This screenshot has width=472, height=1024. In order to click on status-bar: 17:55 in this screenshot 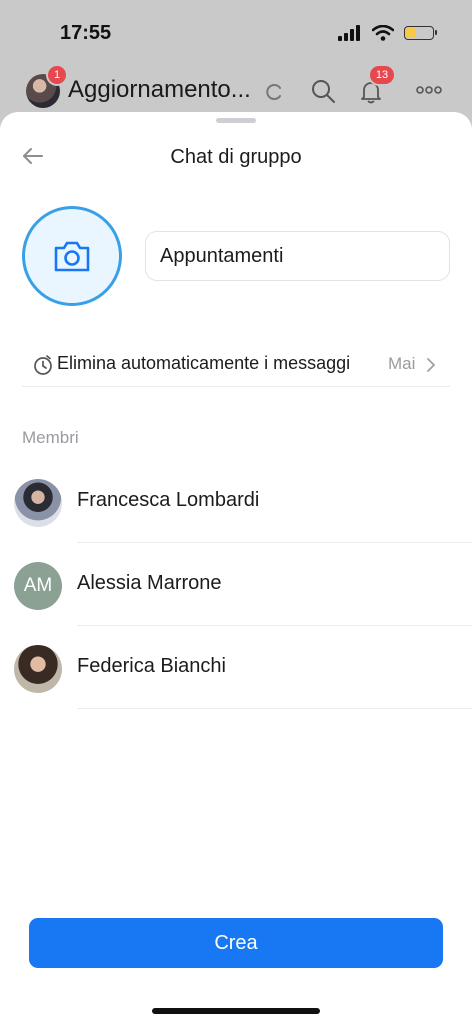, I will do `click(236, 32)`.